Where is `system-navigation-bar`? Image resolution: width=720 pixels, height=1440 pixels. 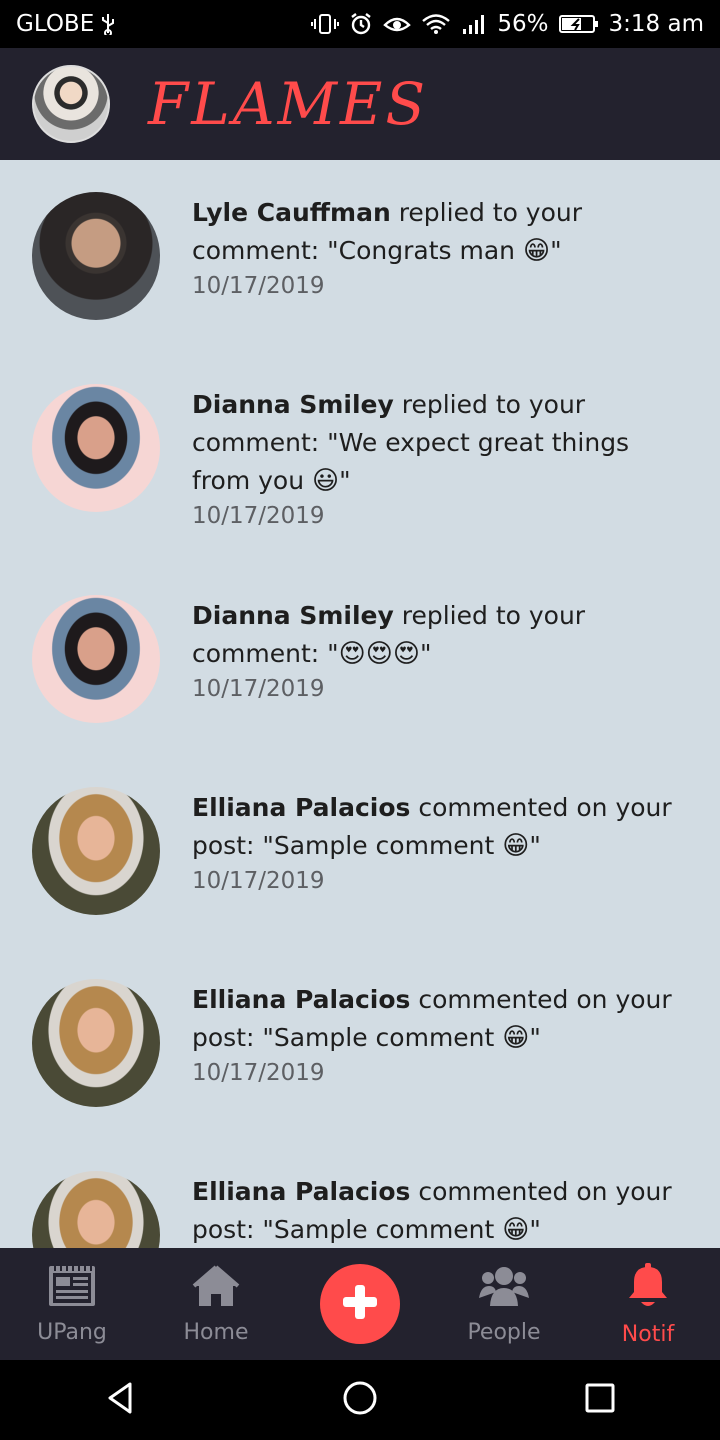
system-navigation-bar is located at coordinates (360, 1400).